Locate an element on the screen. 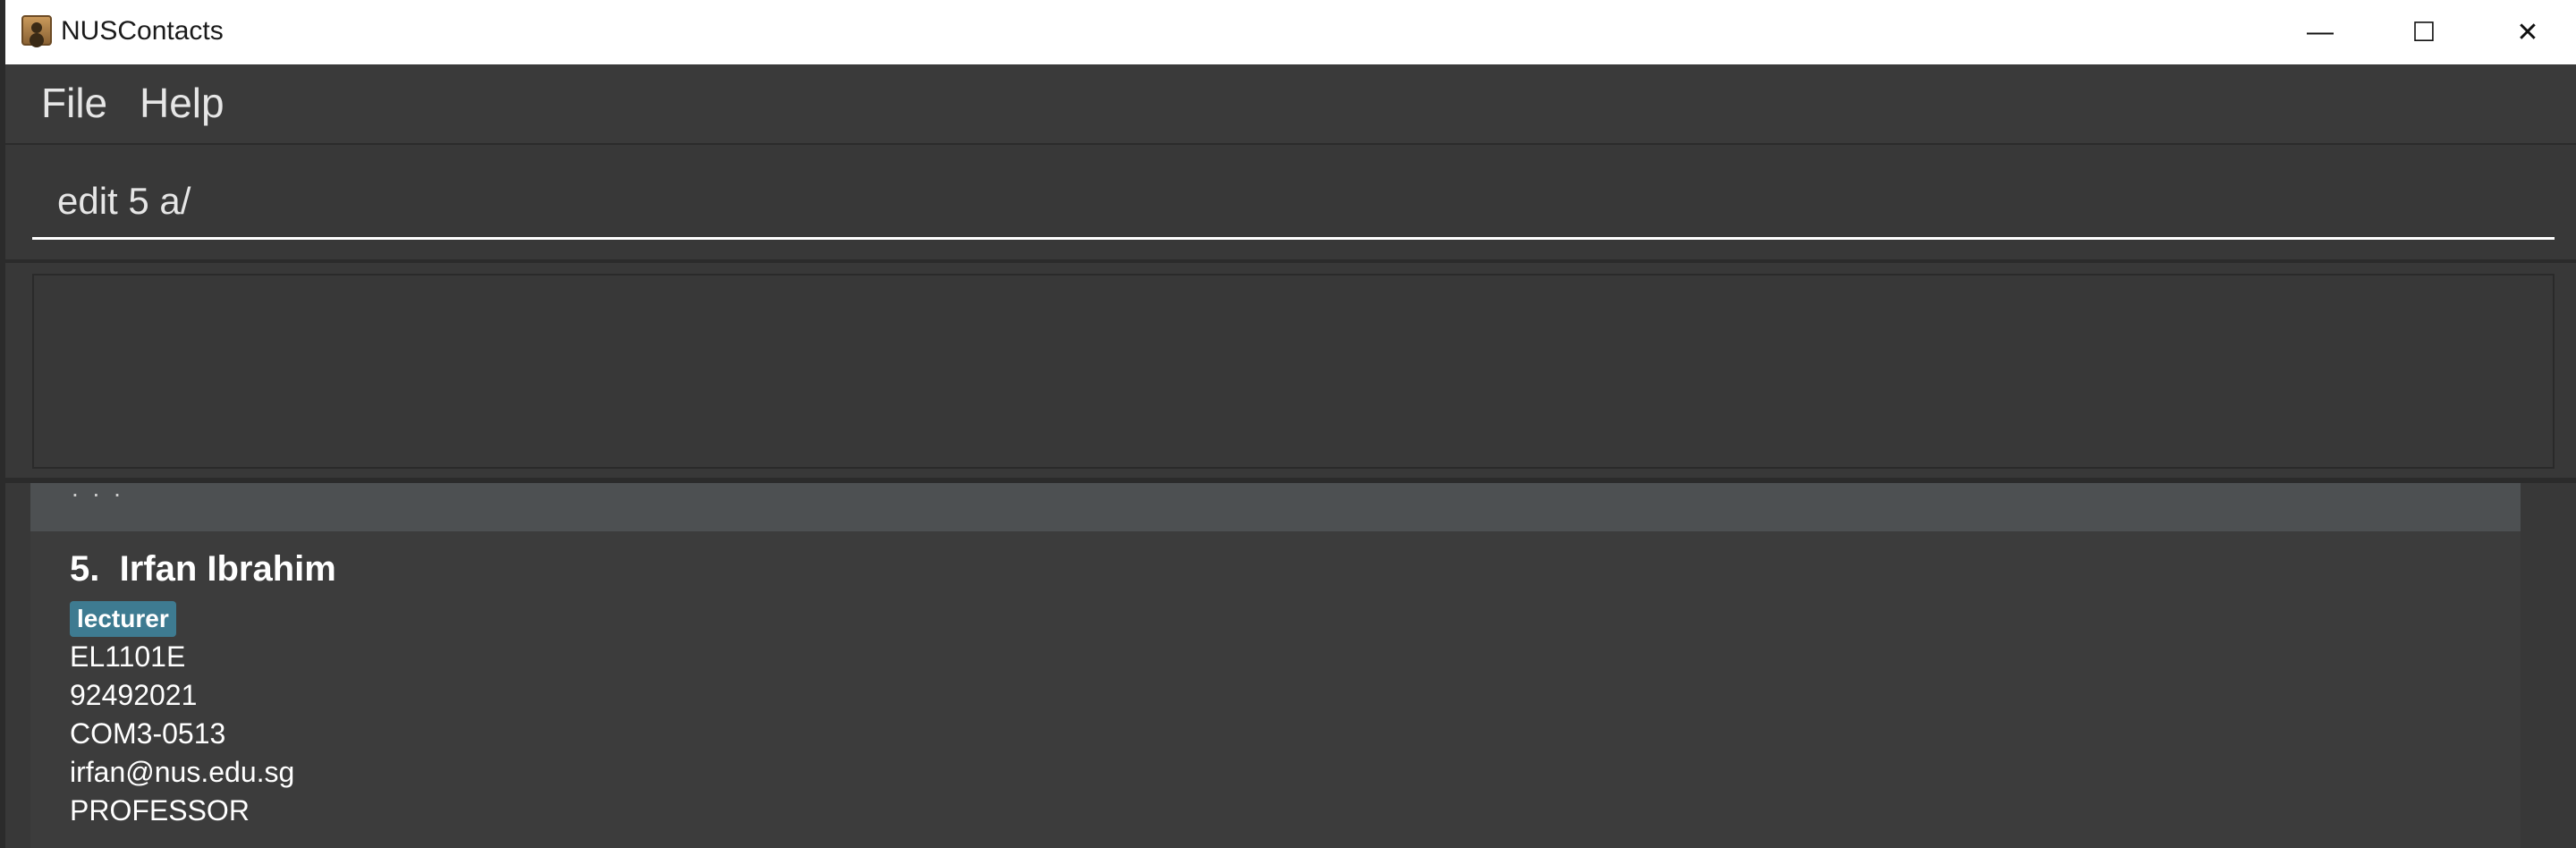 The image size is (2576, 848). window-title: NUSContacts is located at coordinates (142, 31).